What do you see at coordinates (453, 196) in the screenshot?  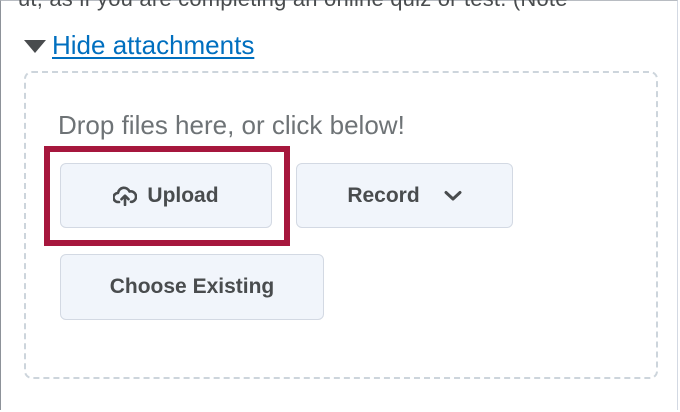 I see `chevron-down-icon` at bounding box center [453, 196].